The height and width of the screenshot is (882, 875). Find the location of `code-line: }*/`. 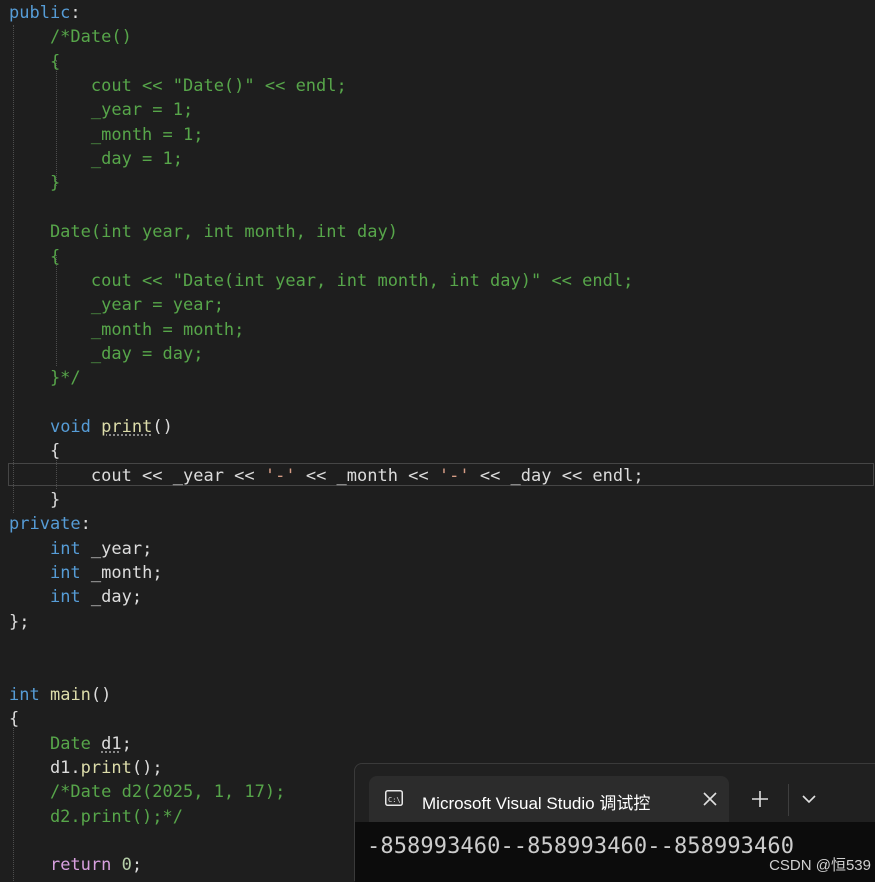

code-line: }*/ is located at coordinates (45, 378).